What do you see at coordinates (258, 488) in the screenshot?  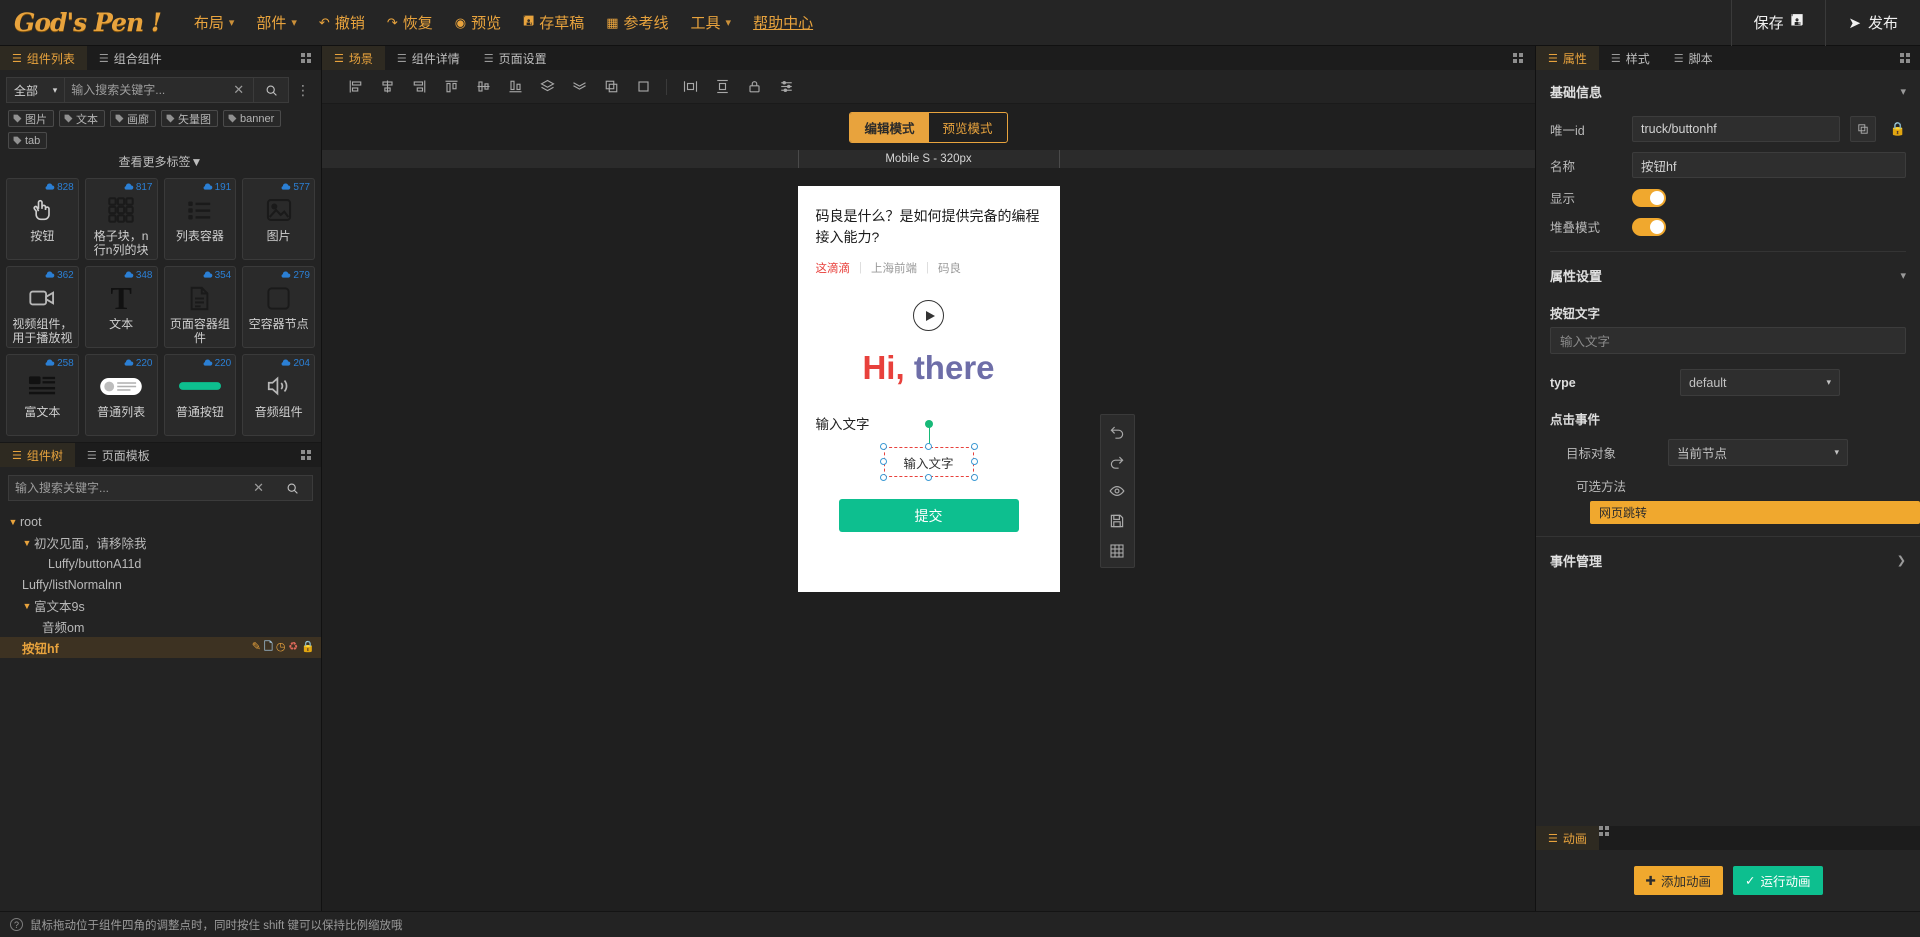 I see `clear-tree-search-icon: ✕` at bounding box center [258, 488].